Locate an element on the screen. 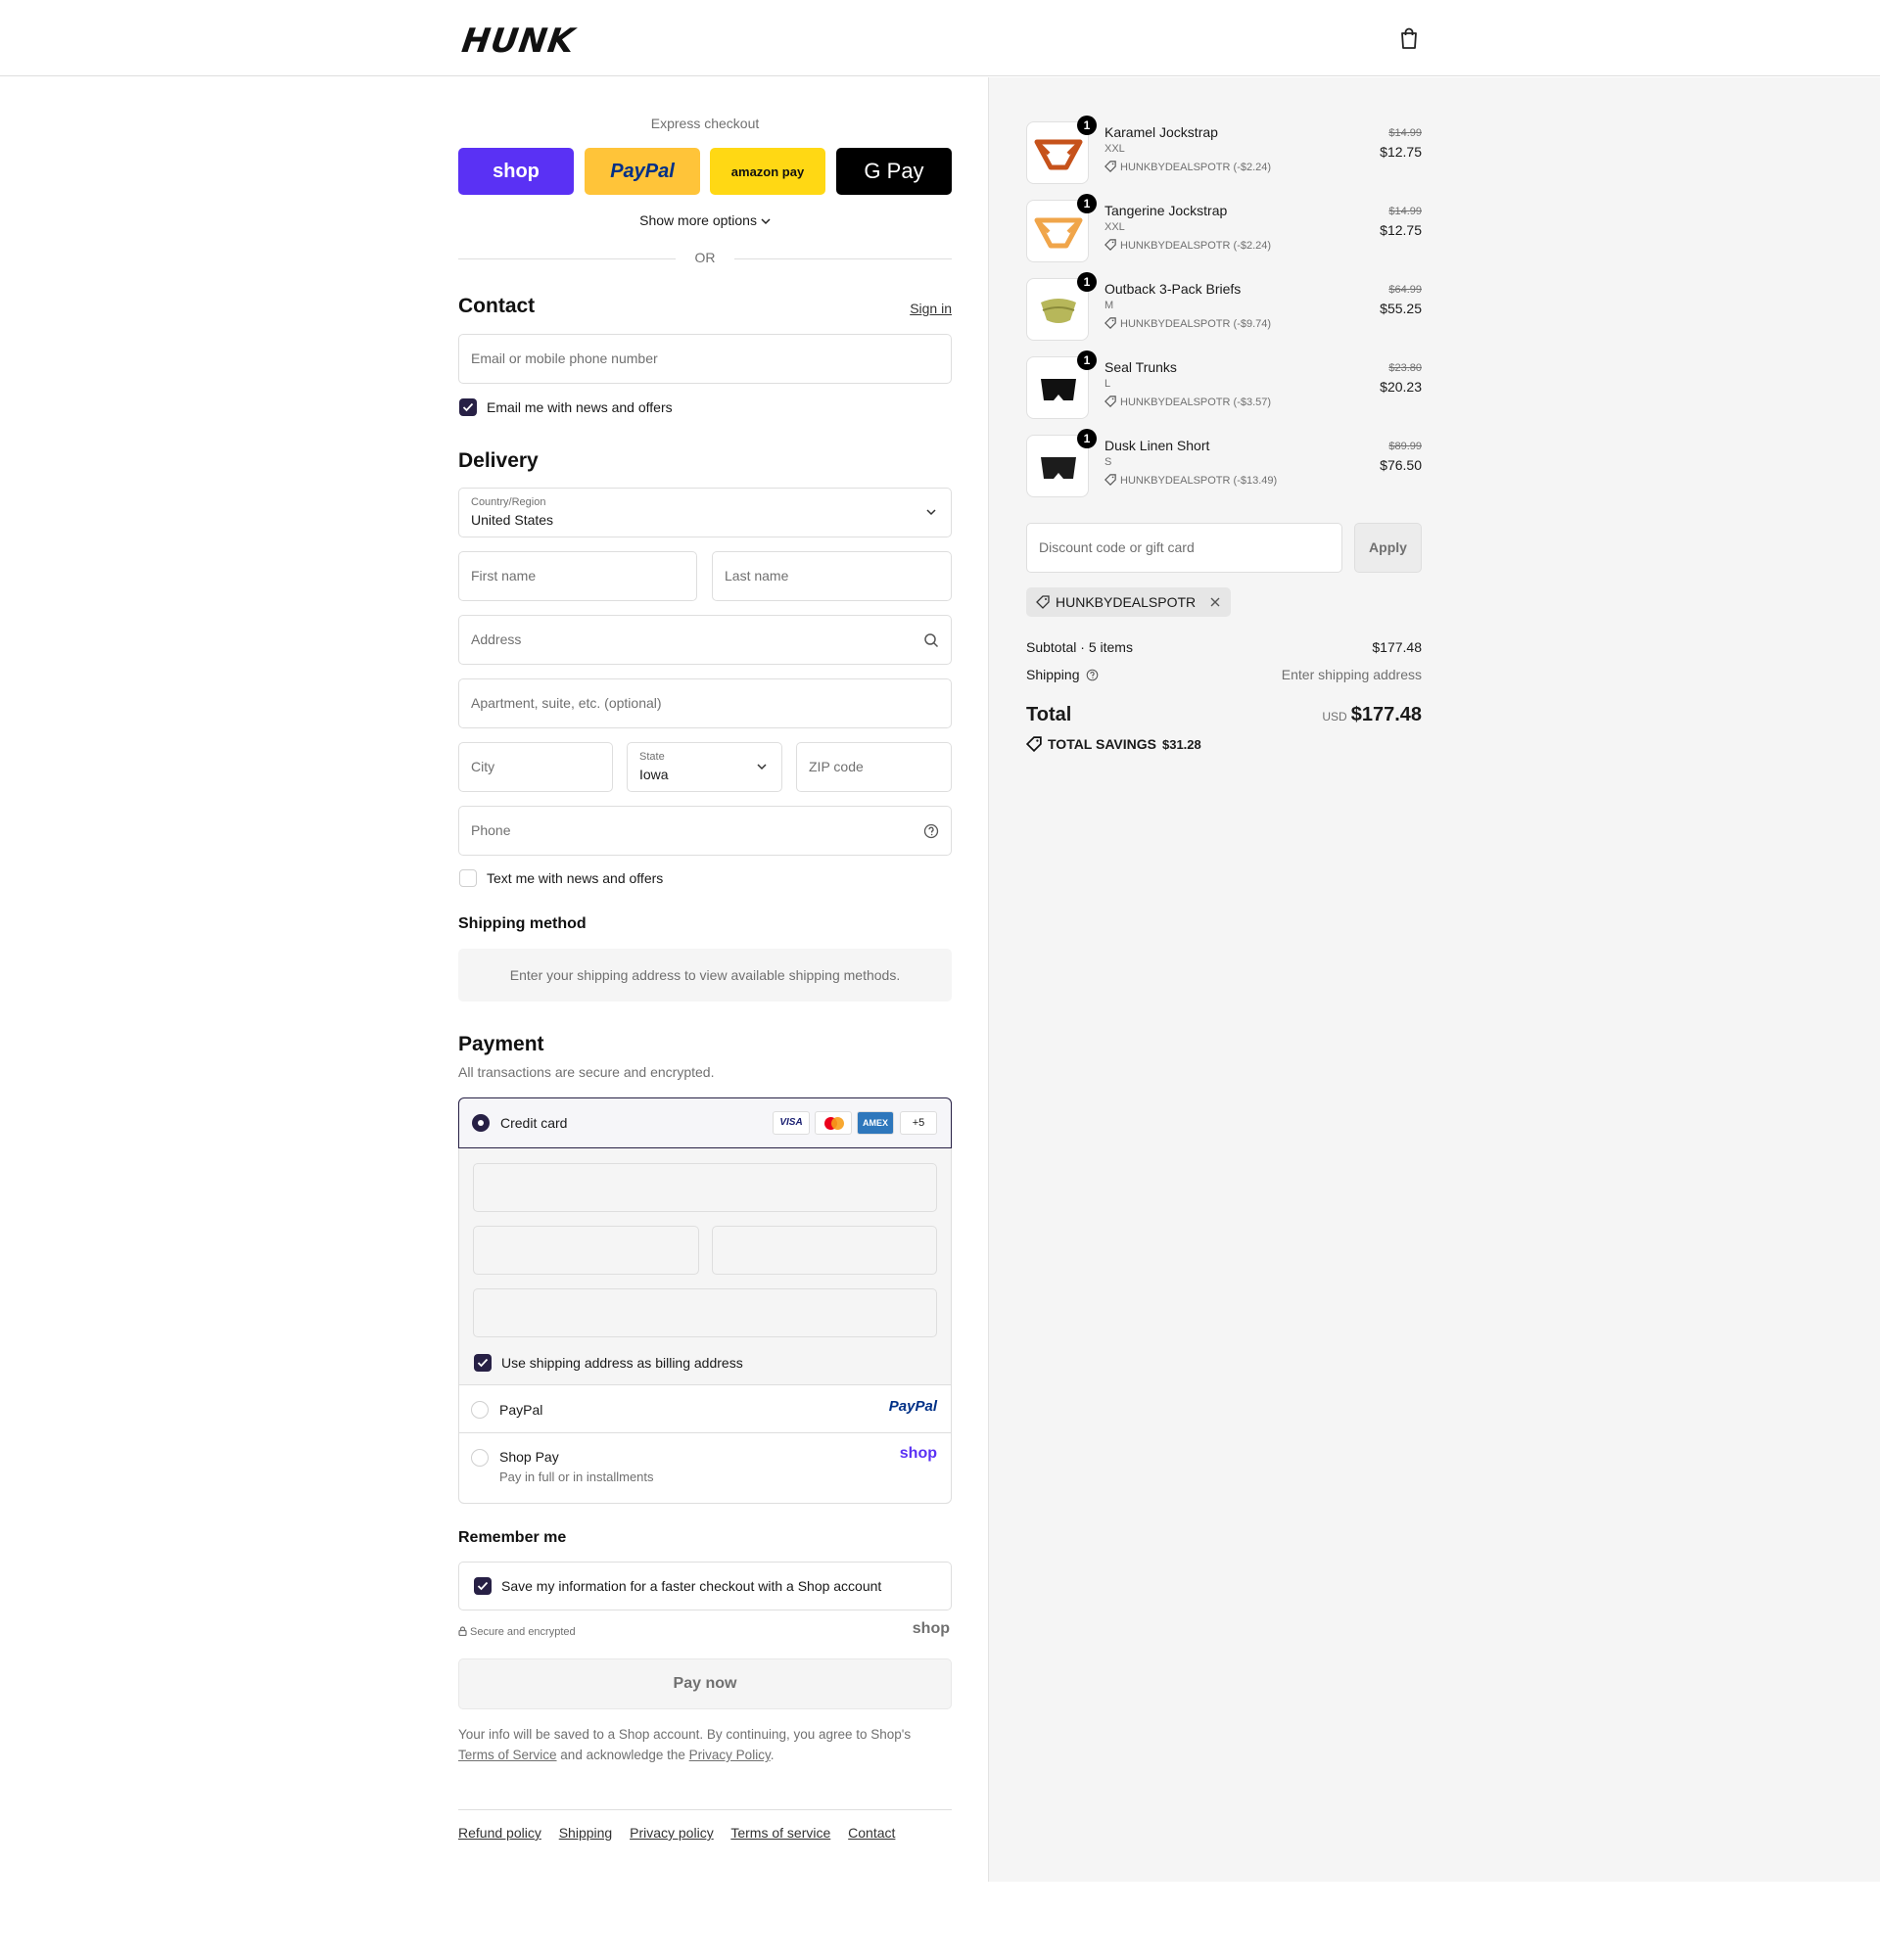  total-value: $177.48 is located at coordinates (1386, 714).